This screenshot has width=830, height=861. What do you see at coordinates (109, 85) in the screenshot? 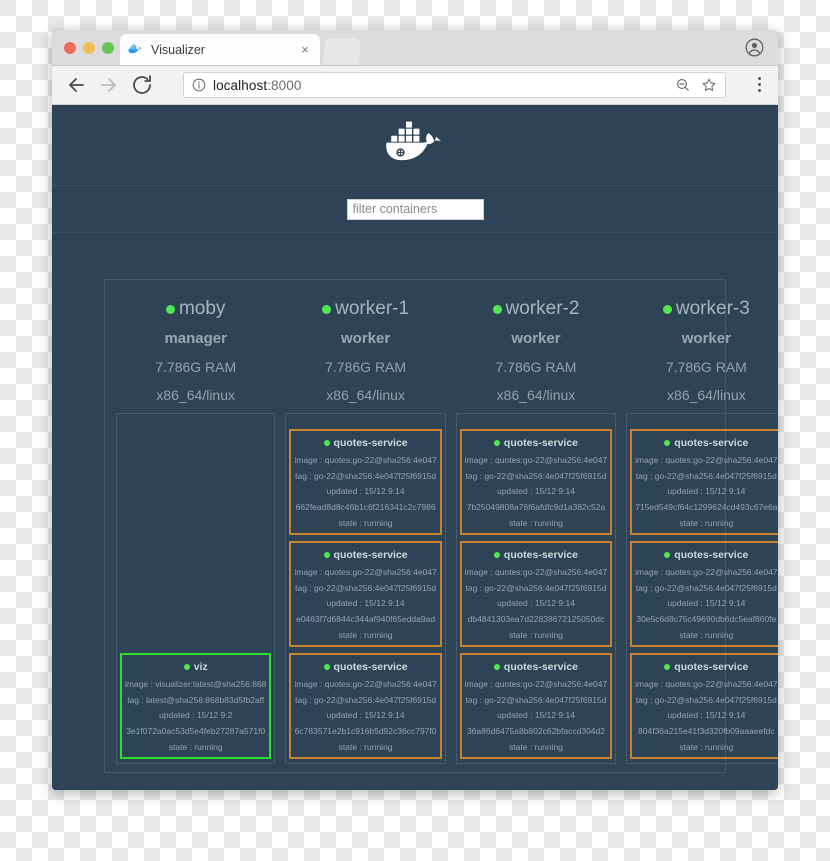
I see `arrow-right-icon` at bounding box center [109, 85].